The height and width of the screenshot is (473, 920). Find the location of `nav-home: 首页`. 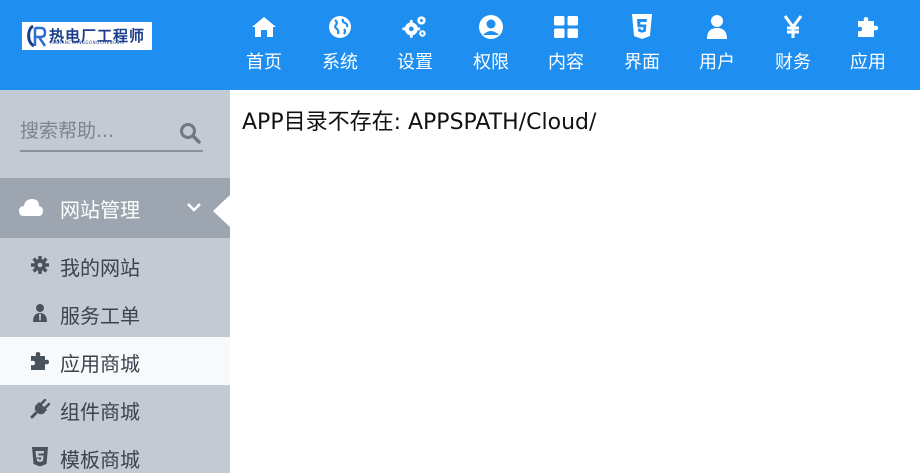

nav-home: 首页 is located at coordinates (264, 45).